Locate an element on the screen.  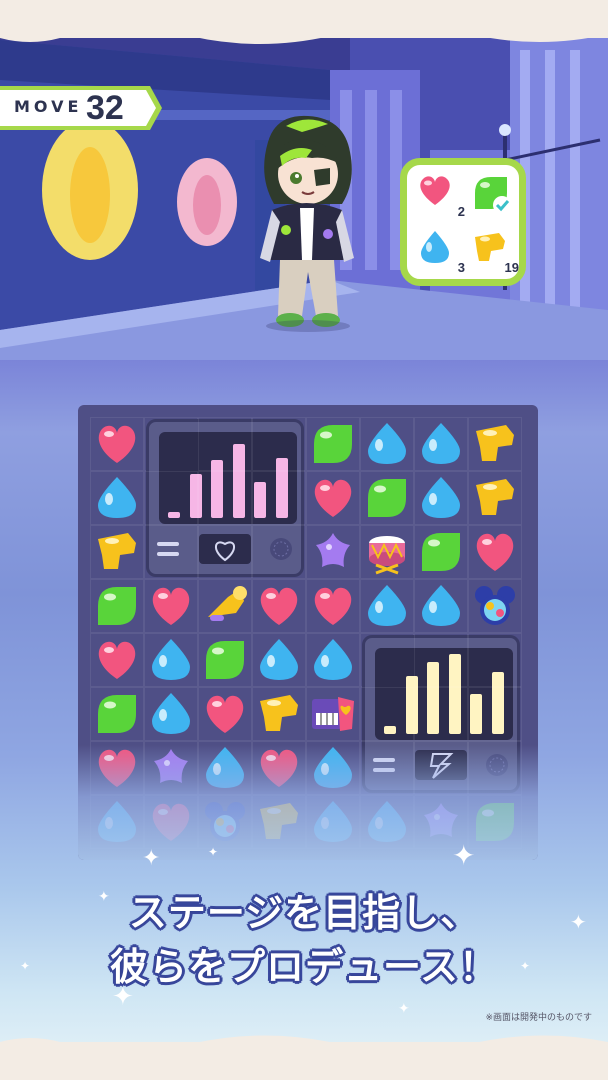
keyboard-icon is located at coordinates (333, 714).